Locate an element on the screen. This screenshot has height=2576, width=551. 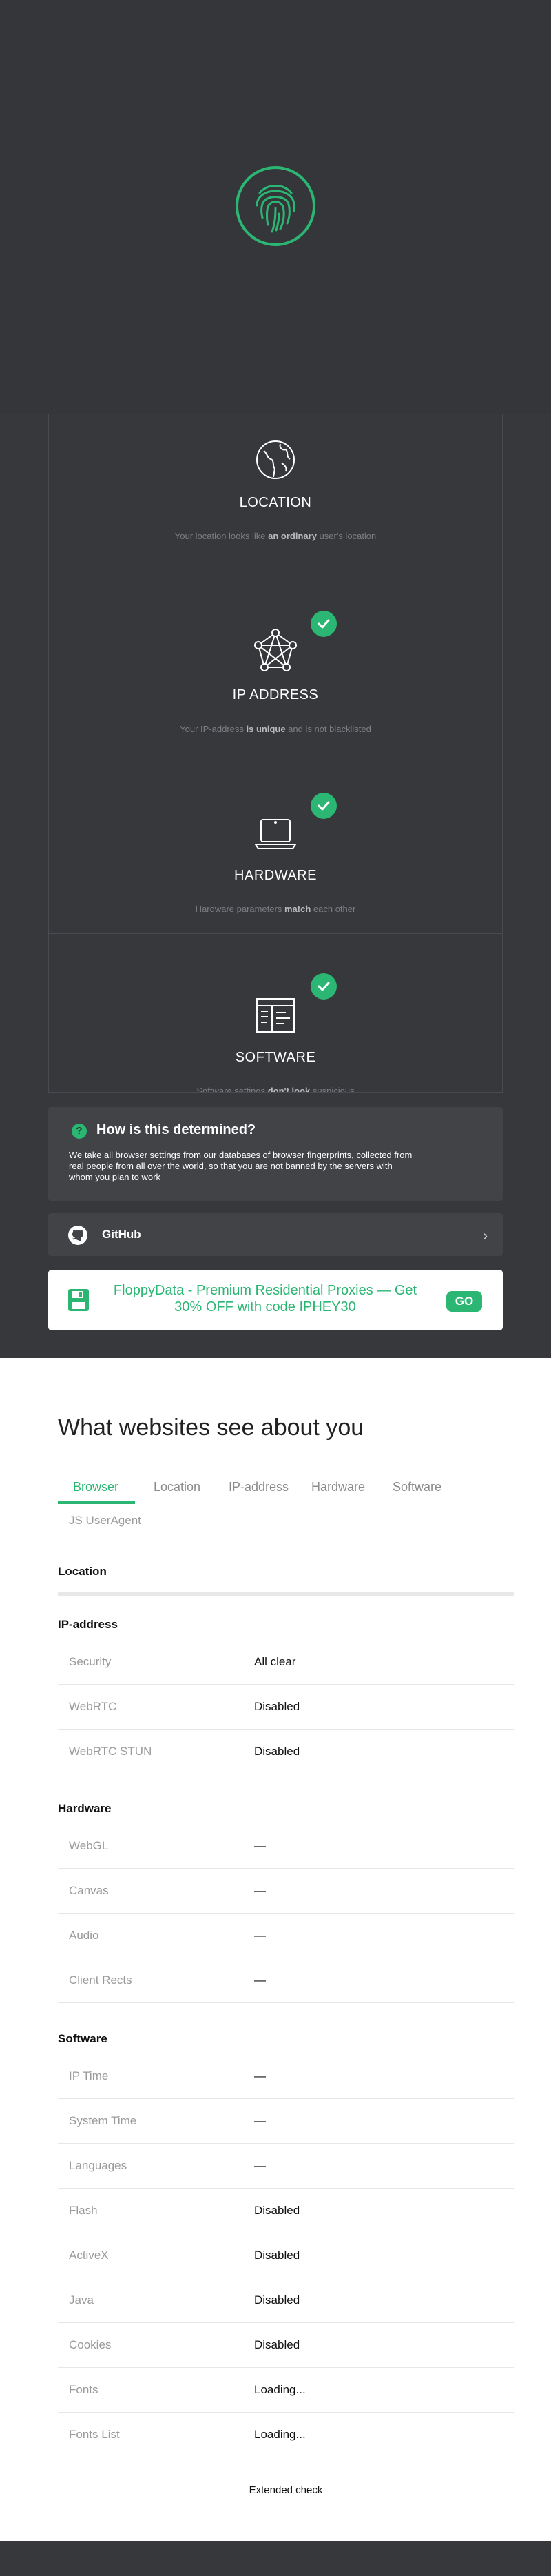
table-row: WebRTC STUN Disabled is located at coordinates (286, 1752).